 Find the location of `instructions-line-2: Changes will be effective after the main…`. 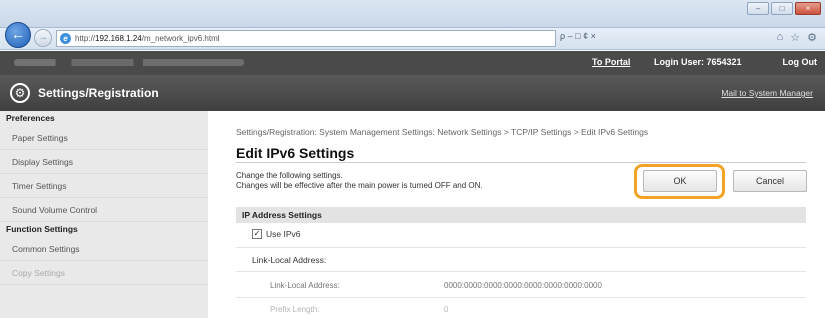

instructions-line-2: Changes will be effective after the main… is located at coordinates (359, 185).